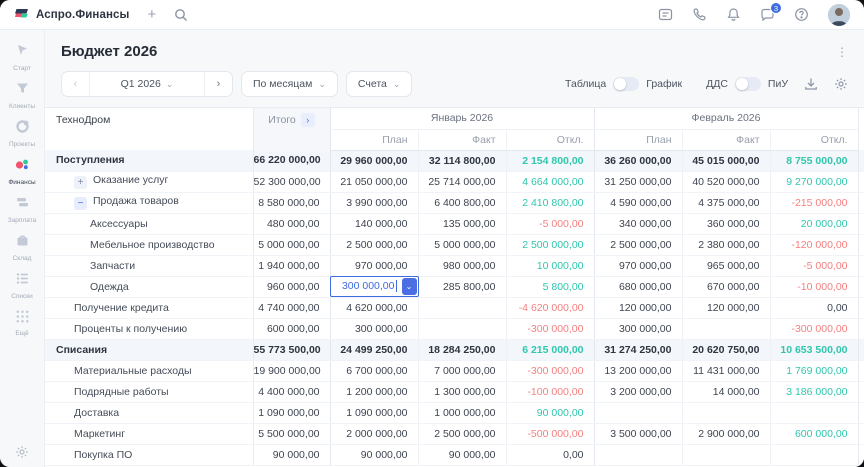 The image size is (864, 467). Describe the element at coordinates (801, 14) in the screenshot. I see `help-icon` at that location.